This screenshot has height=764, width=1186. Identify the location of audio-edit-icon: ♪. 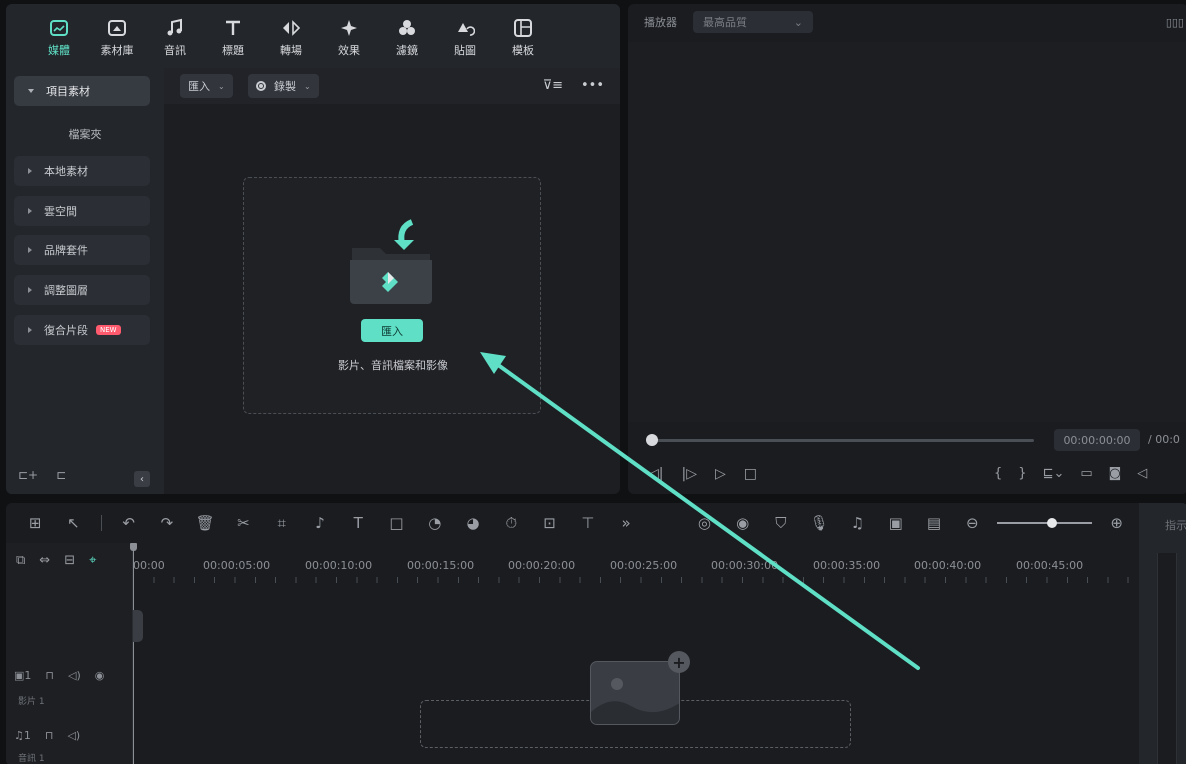
(320, 523).